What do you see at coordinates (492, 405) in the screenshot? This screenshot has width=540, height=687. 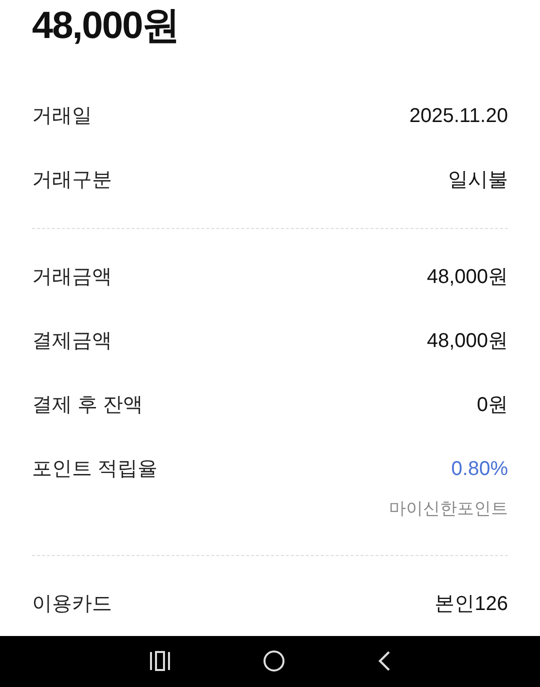 I see `row-value: 0원` at bounding box center [492, 405].